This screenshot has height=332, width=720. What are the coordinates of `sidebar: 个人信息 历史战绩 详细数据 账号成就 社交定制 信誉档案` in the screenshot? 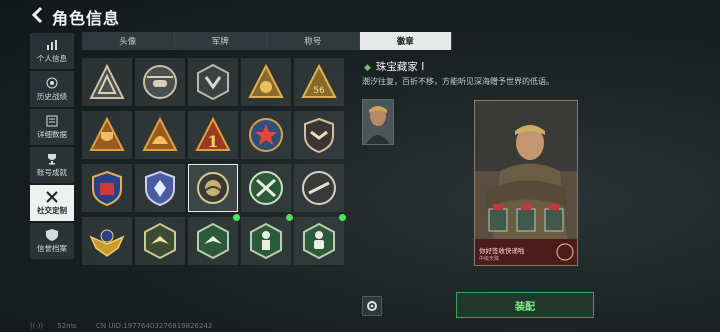 It's located at (52, 147).